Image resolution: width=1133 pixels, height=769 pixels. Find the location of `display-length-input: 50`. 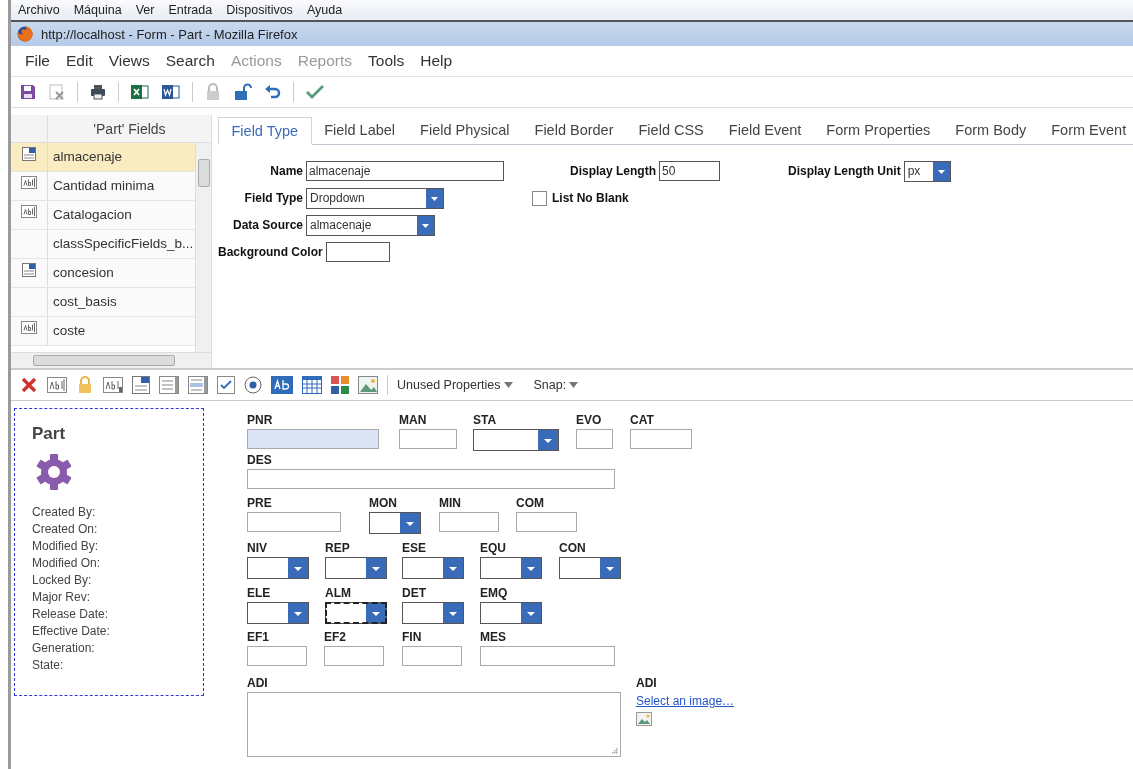

display-length-input: 50 is located at coordinates (689, 171).